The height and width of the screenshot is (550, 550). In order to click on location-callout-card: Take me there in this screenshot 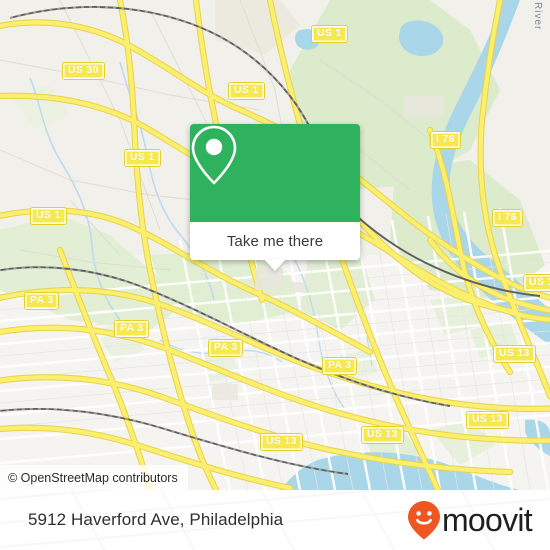, I will do `click(275, 197)`.